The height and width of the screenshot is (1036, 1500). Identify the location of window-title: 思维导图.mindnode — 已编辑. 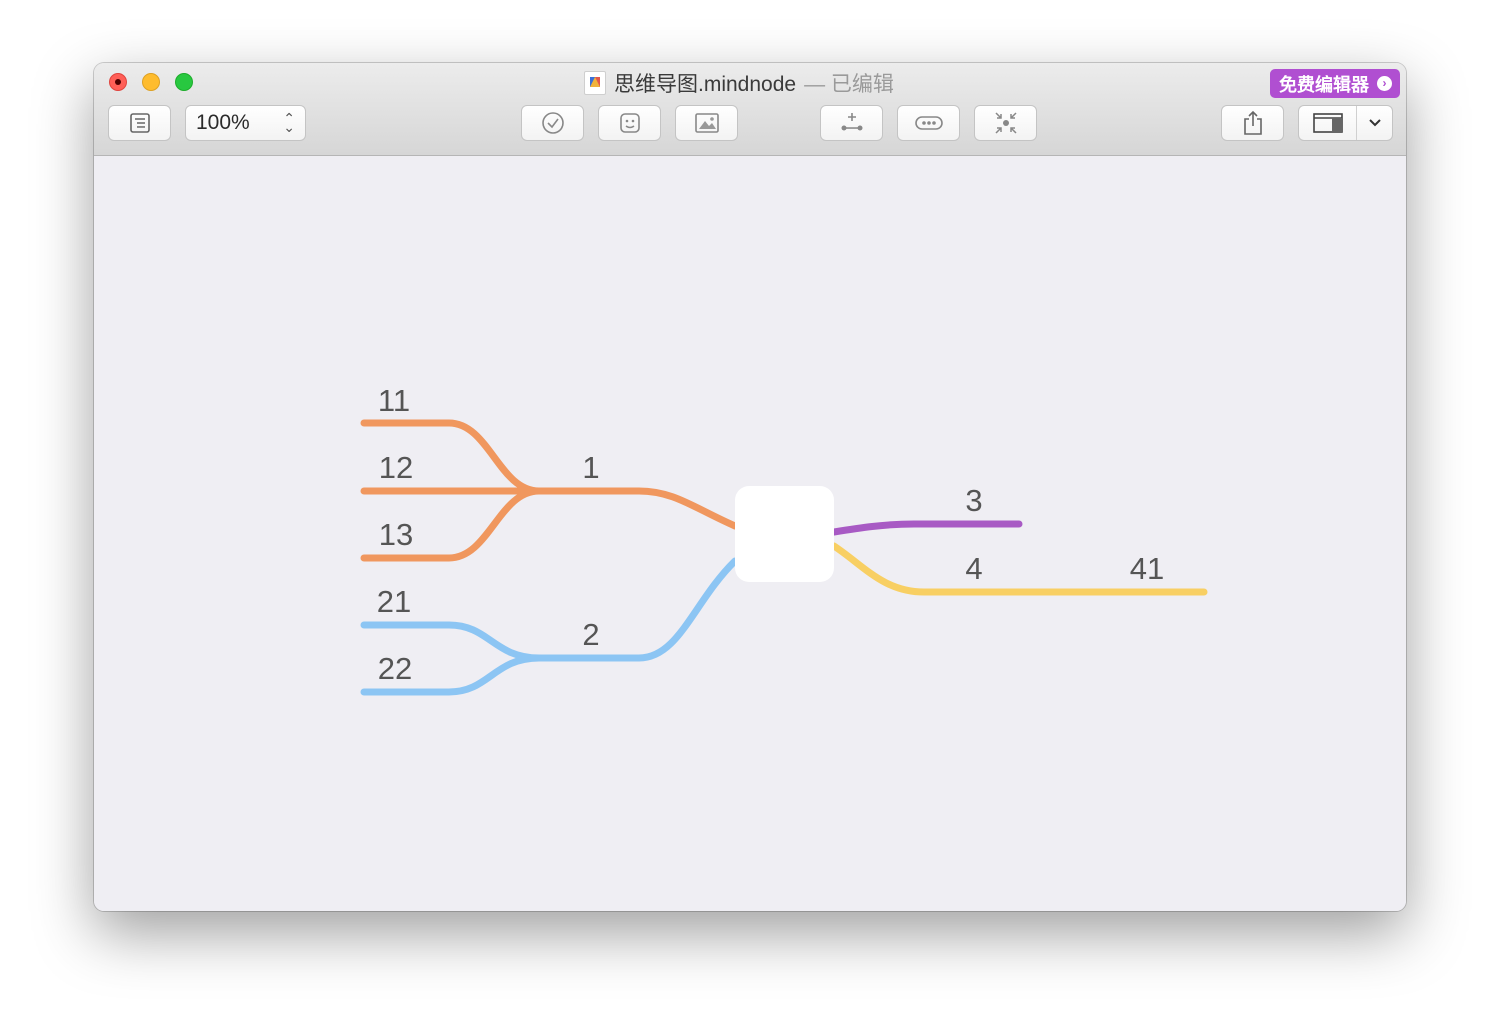
(739, 83).